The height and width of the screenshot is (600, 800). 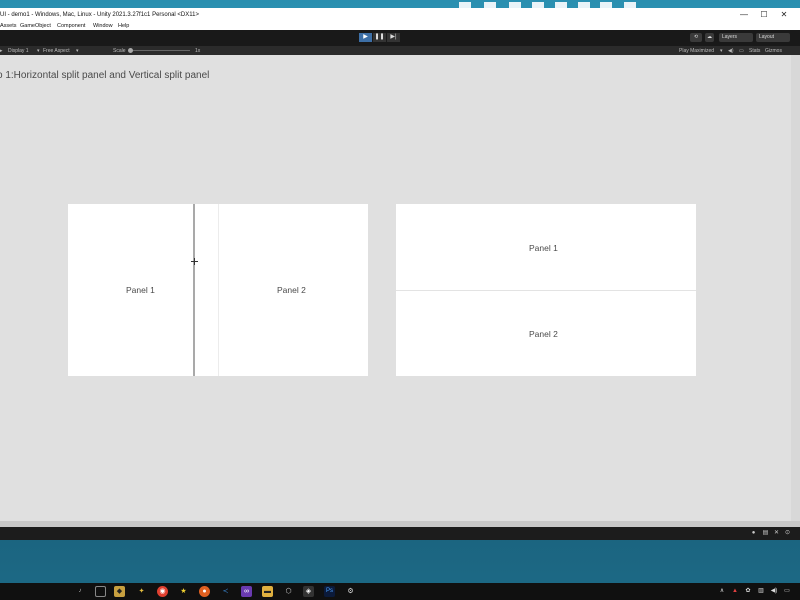 I want to click on menu-bar: Assets GameObject Component Window Help, so click(x=400, y=26).